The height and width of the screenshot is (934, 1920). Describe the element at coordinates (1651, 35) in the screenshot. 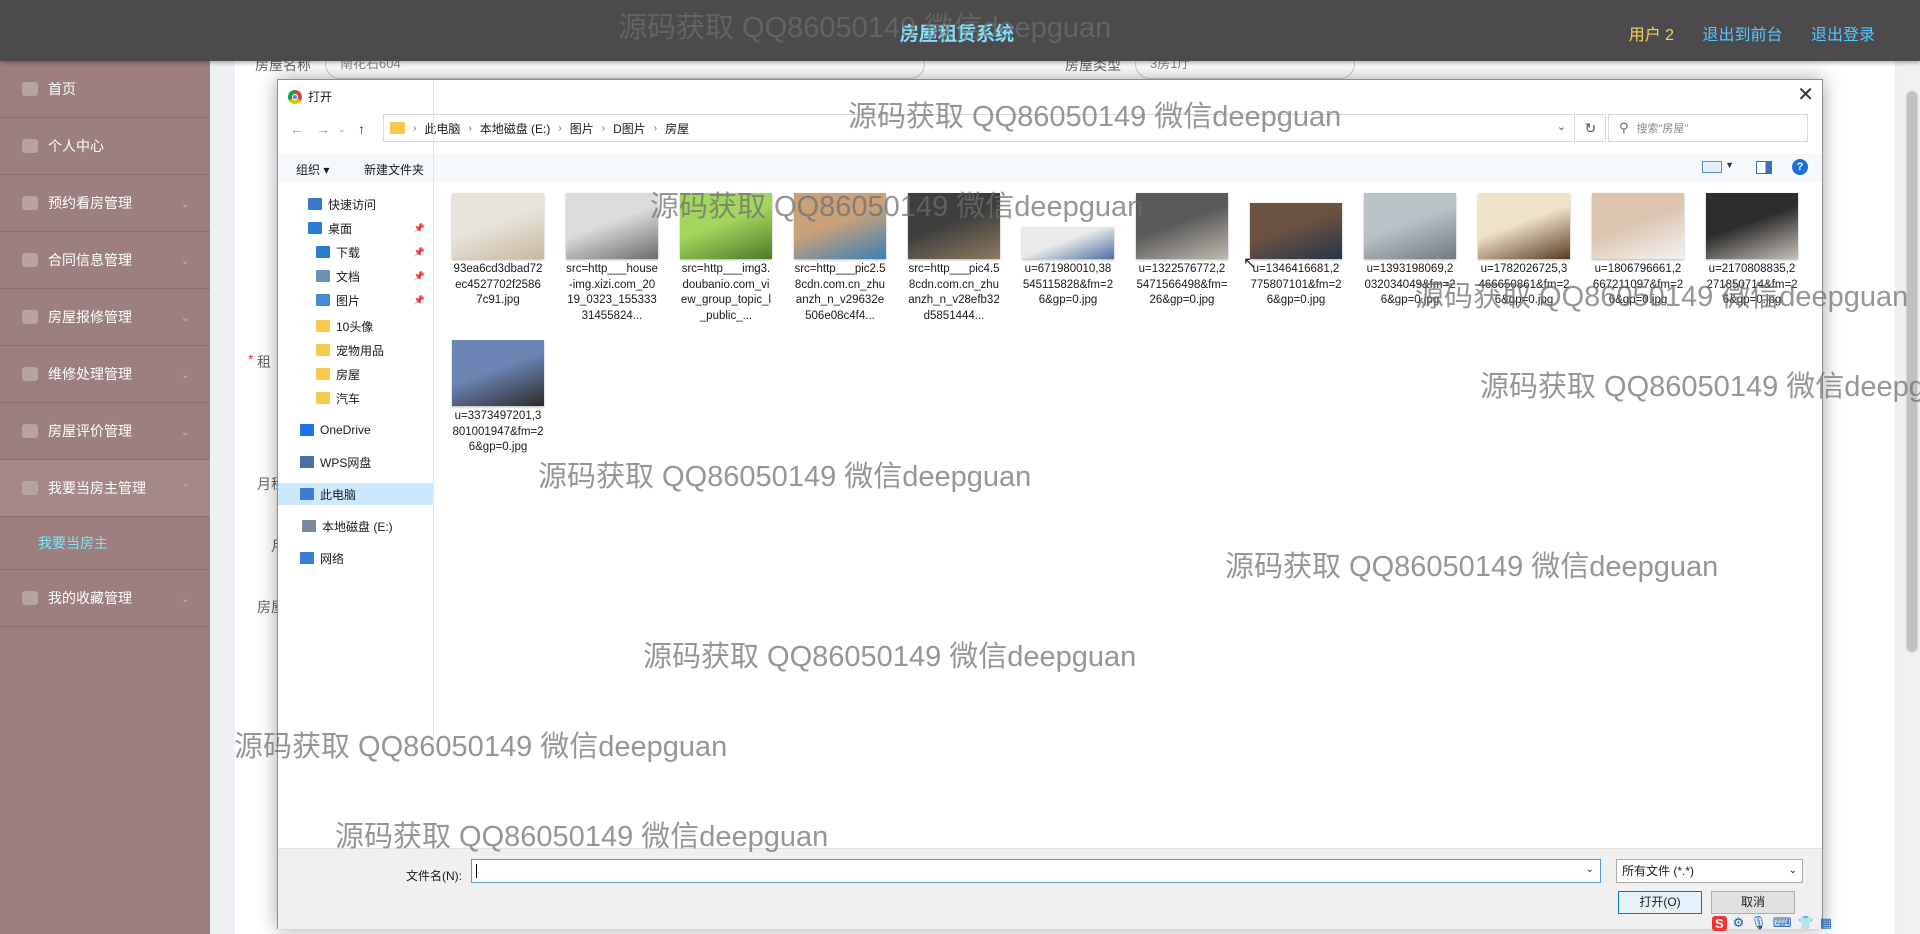

I see `current-user-link: 用户 2` at that location.